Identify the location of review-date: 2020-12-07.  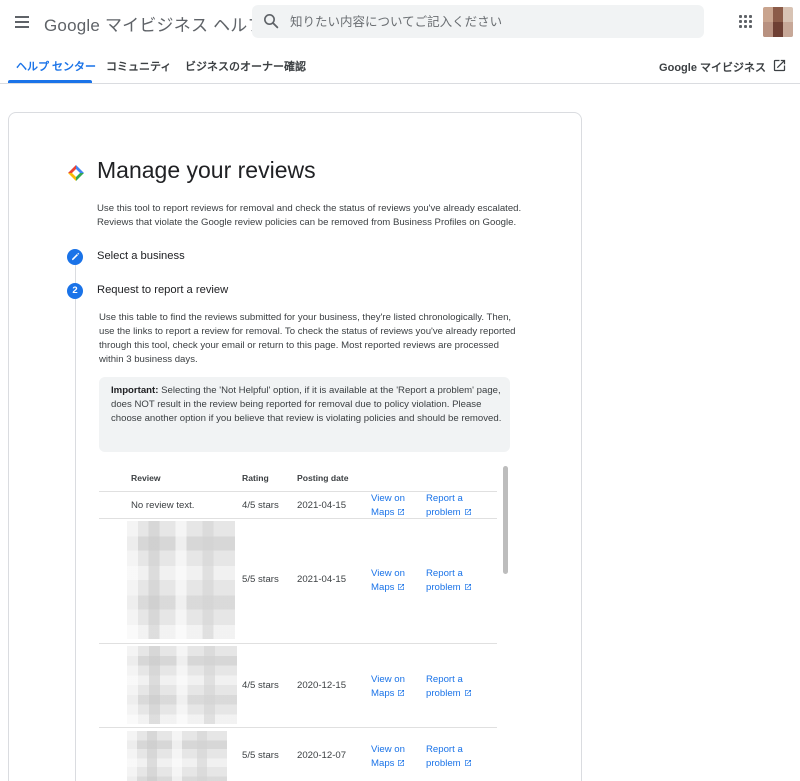
(322, 755).